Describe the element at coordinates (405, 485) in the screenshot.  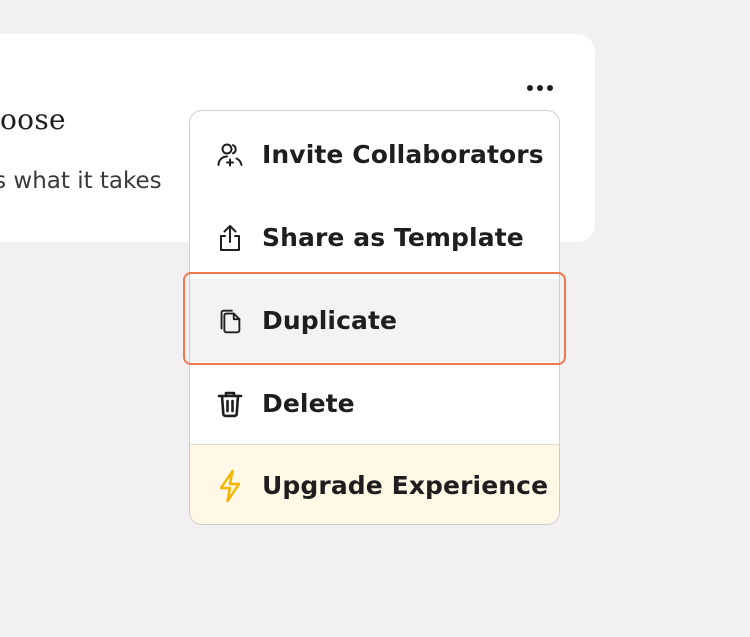
I see `menu-item-label: Upgrade Experience` at that location.